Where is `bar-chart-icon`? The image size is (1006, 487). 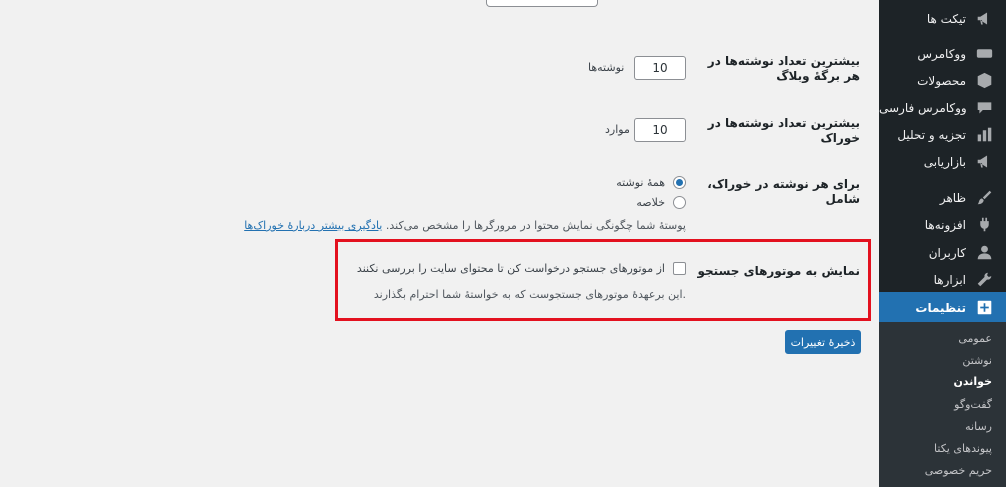
bar-chart-icon is located at coordinates (984, 135).